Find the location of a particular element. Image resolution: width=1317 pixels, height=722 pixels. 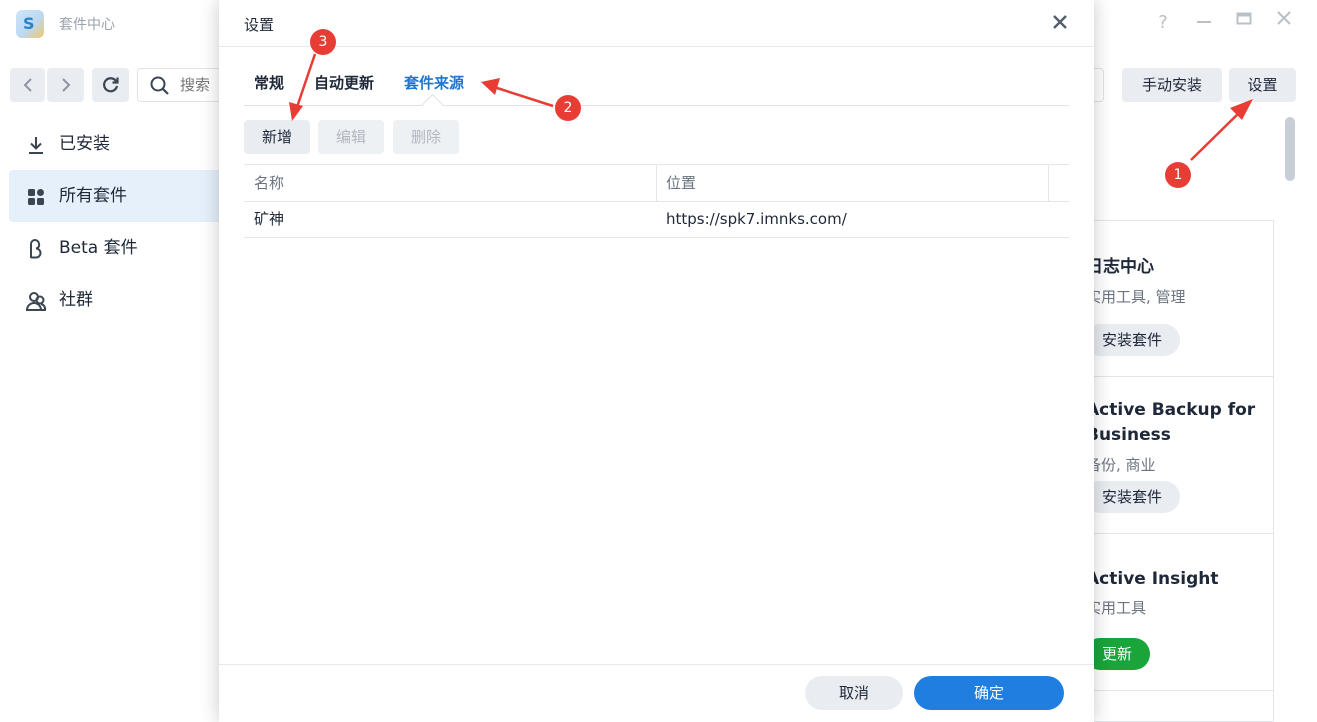

window-close-icon is located at coordinates (1284, 20).